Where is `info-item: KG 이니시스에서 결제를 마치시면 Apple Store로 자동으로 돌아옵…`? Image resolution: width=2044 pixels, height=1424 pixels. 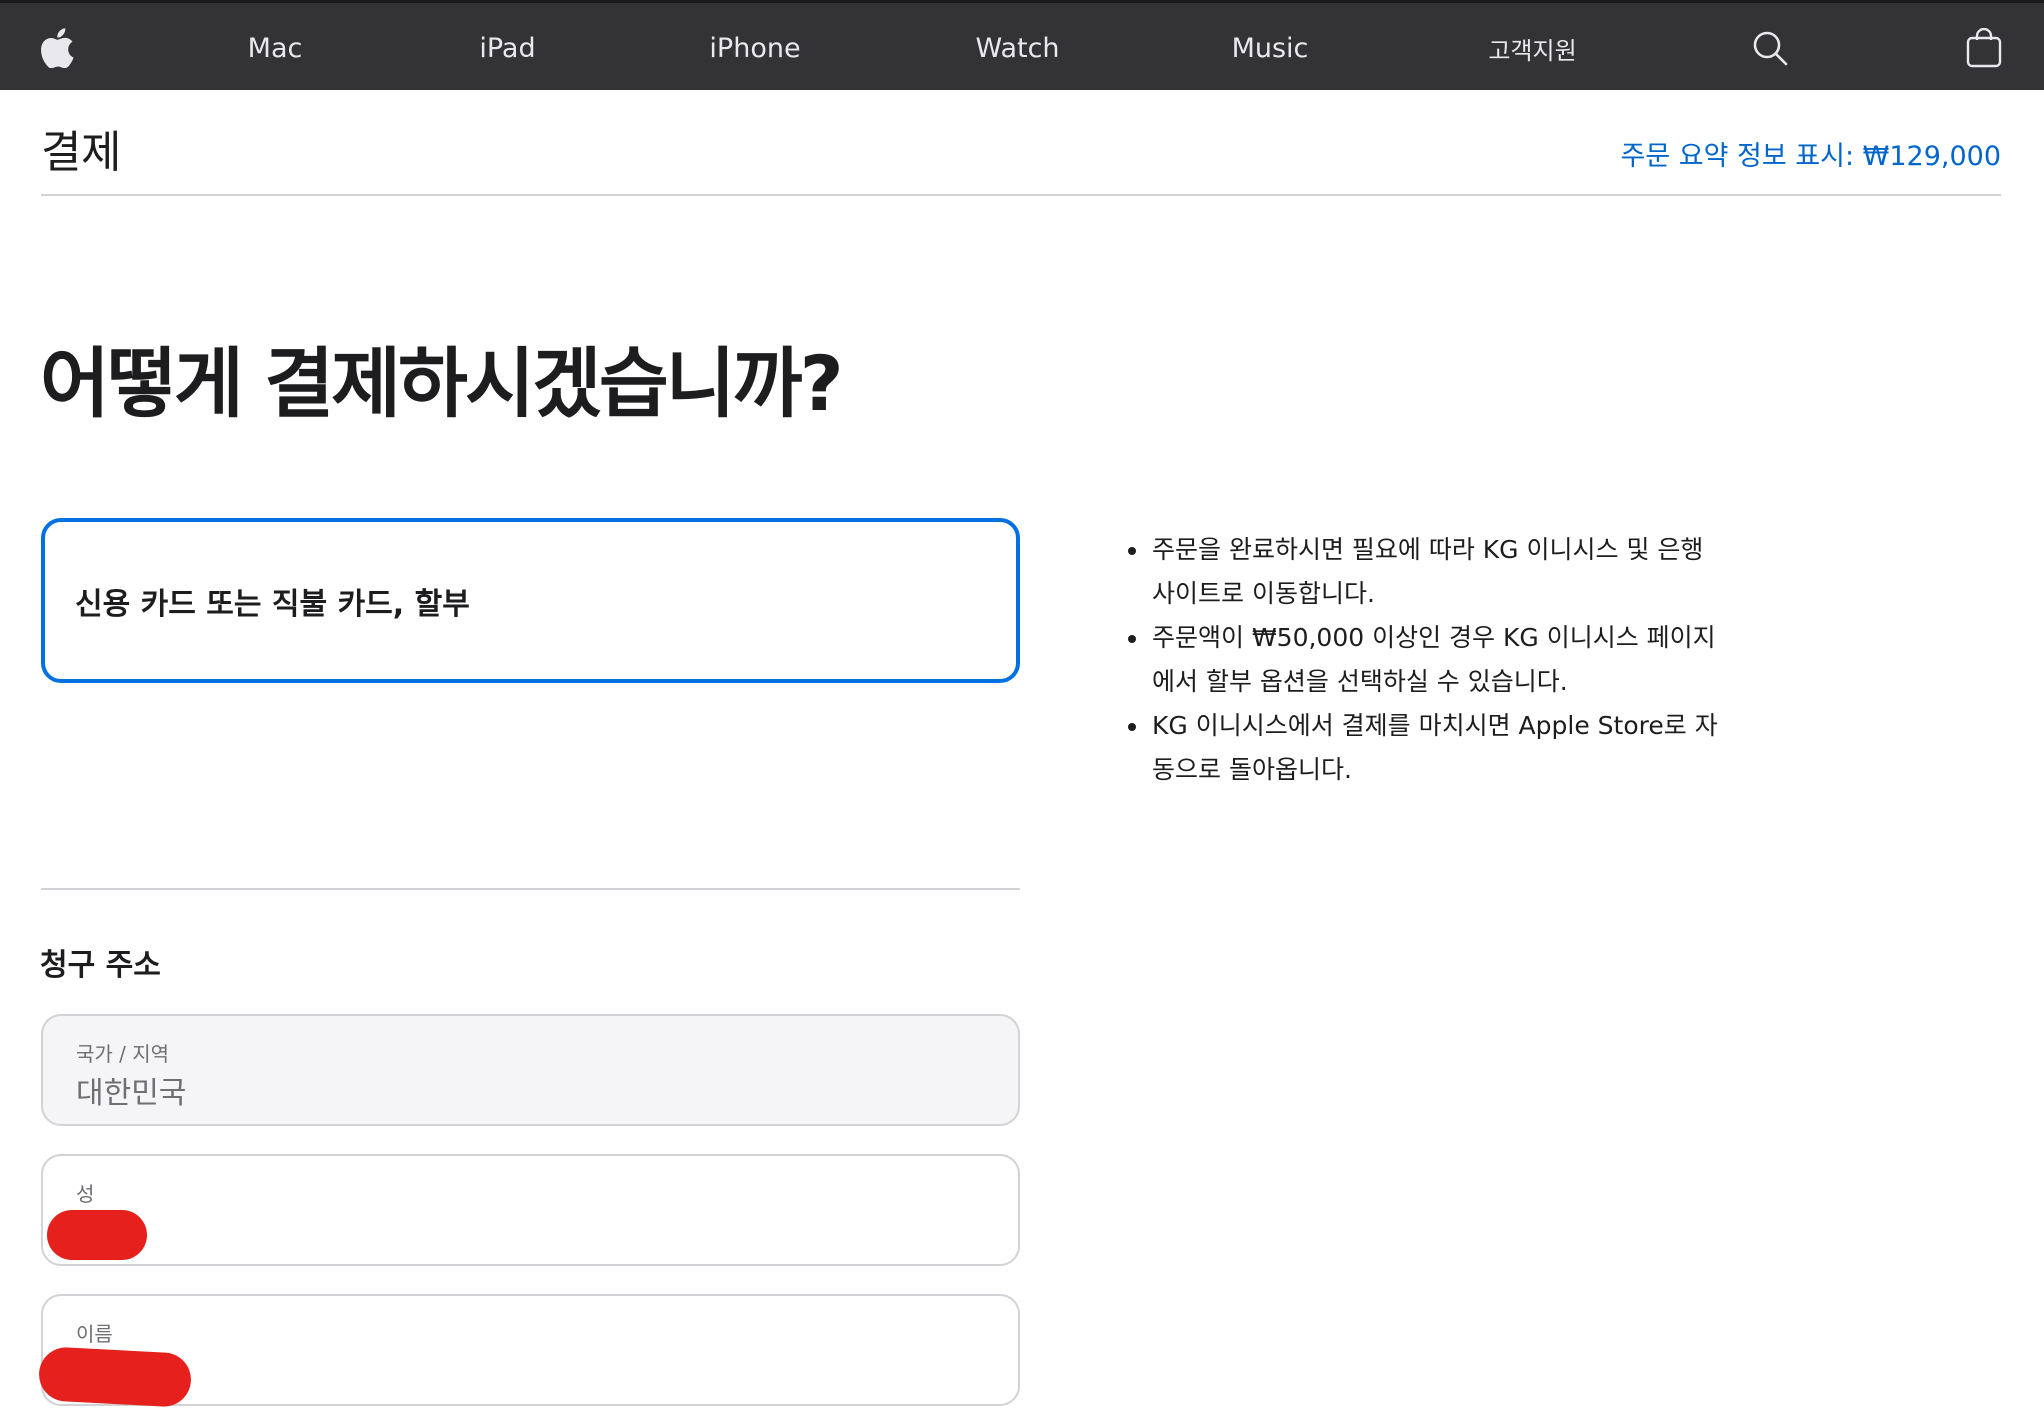
info-item: KG 이니시스에서 결제를 마치시면 Apple Store로 자동으로 돌아옵… is located at coordinates (1428, 748).